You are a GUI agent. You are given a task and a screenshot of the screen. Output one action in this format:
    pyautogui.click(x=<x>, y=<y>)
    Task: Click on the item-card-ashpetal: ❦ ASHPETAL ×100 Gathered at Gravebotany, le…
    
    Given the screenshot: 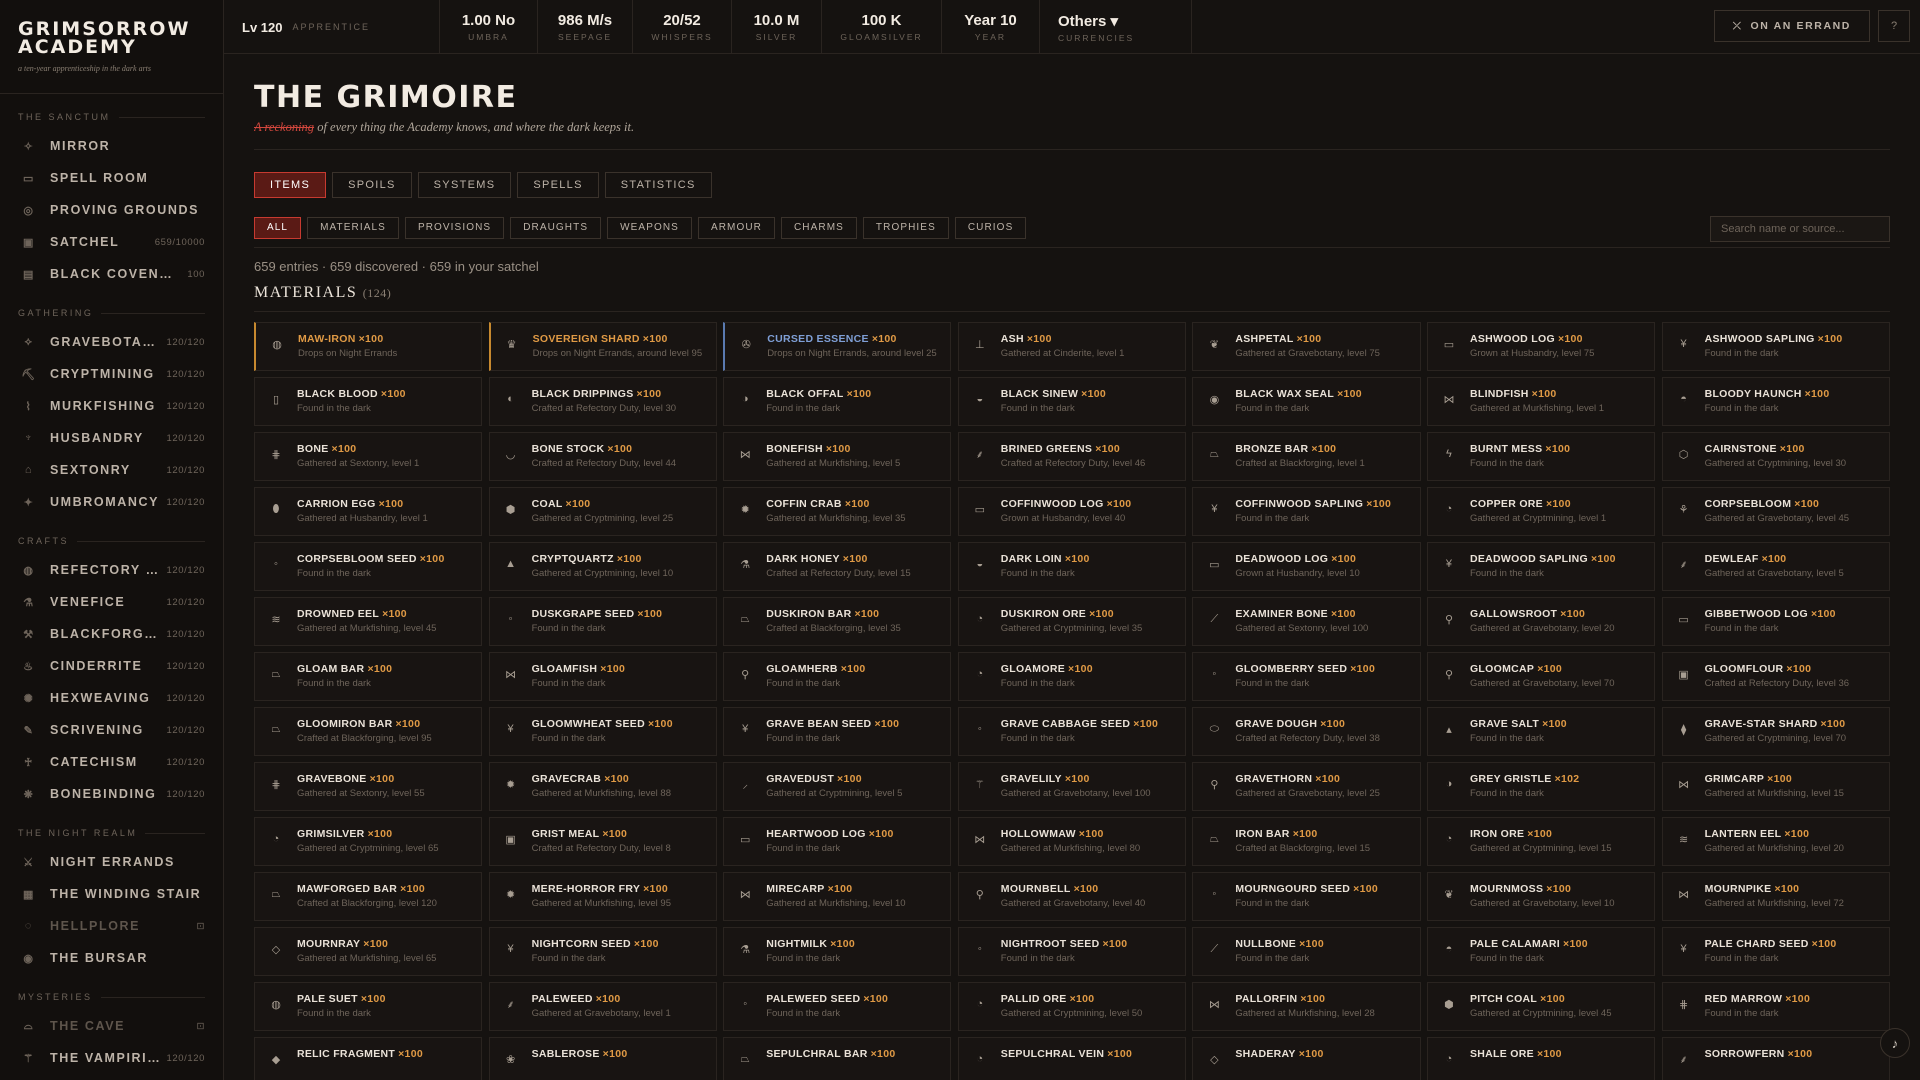 What is the action you would take?
    pyautogui.click(x=1306, y=346)
    